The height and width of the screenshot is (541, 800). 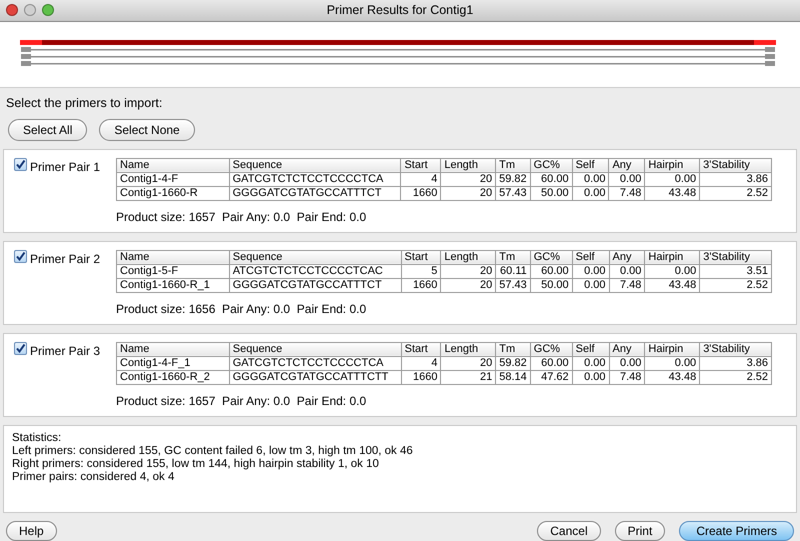 What do you see at coordinates (173, 193) in the screenshot?
I see `table-cell: Contig1-1660-R` at bounding box center [173, 193].